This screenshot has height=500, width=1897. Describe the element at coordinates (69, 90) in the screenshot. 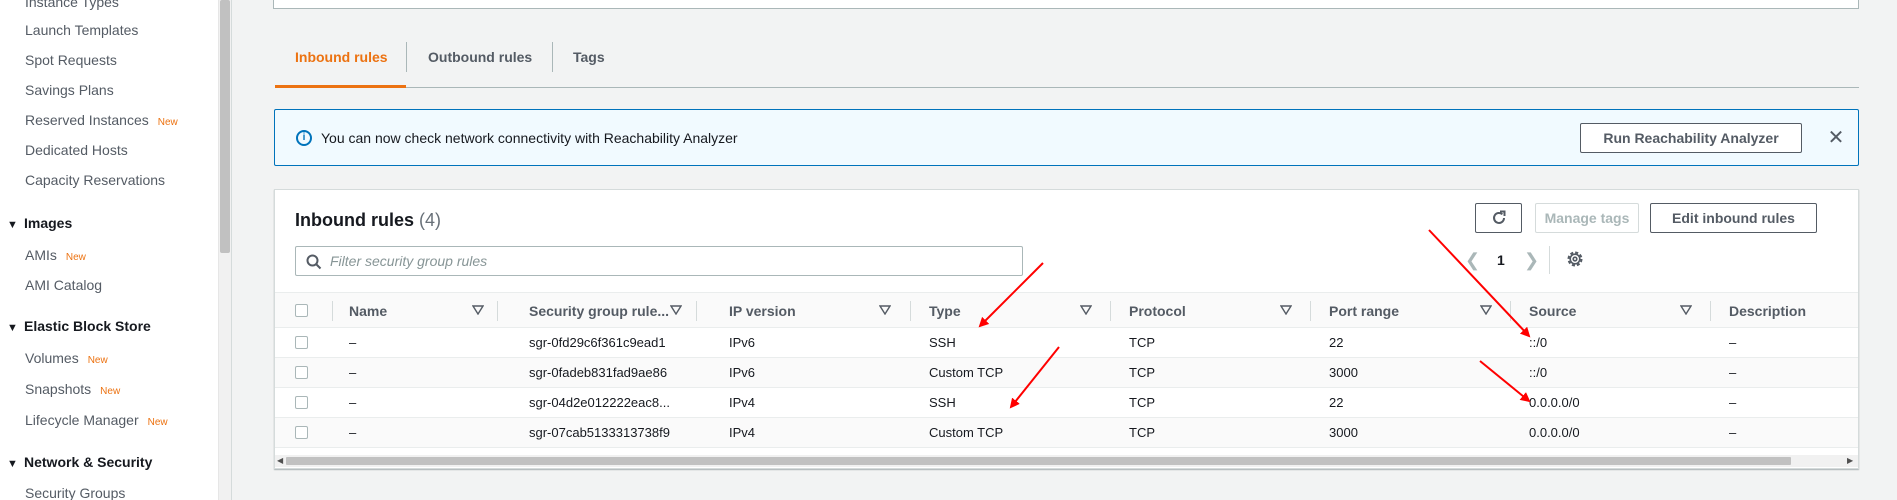

I see `sidebar-item-savings-plans: Savings Plans` at that location.